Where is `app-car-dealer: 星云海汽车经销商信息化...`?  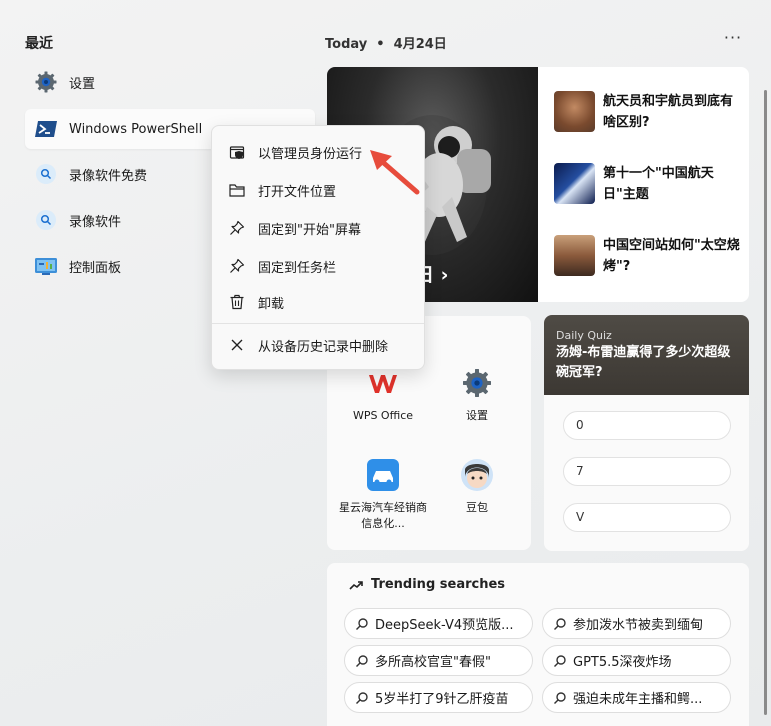
app-car-dealer: 星云海汽车经销商信息化... is located at coordinates (383, 495).